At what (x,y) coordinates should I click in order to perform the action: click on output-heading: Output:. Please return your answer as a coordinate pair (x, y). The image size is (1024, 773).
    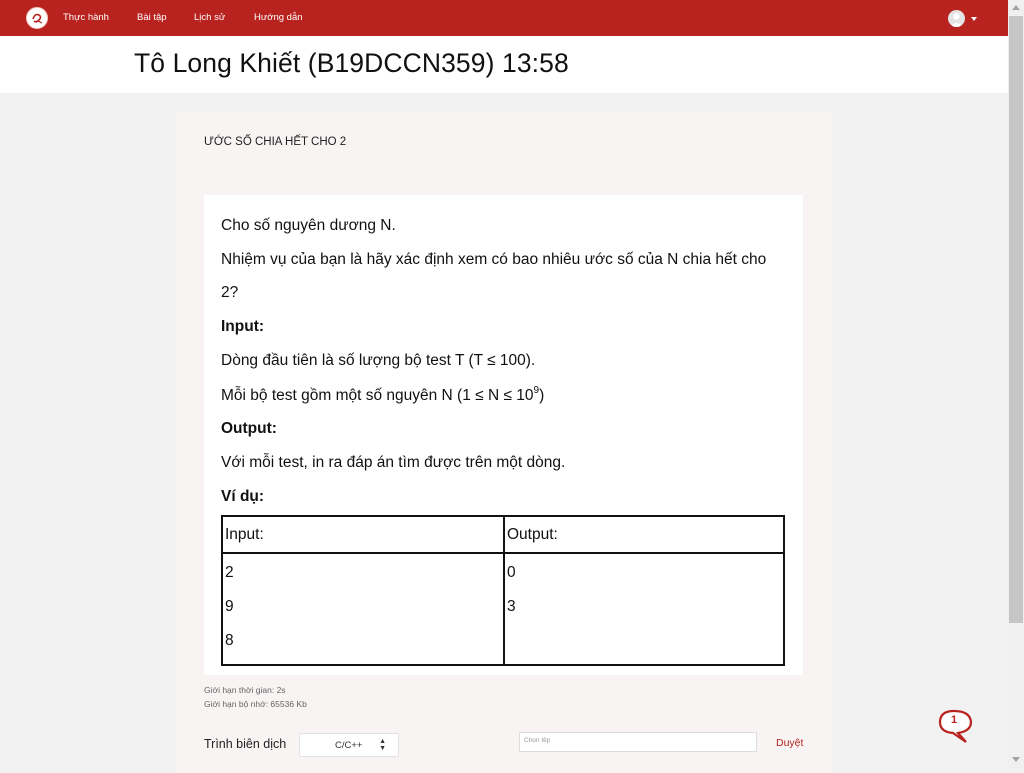
    Looking at the image, I should click on (249, 428).